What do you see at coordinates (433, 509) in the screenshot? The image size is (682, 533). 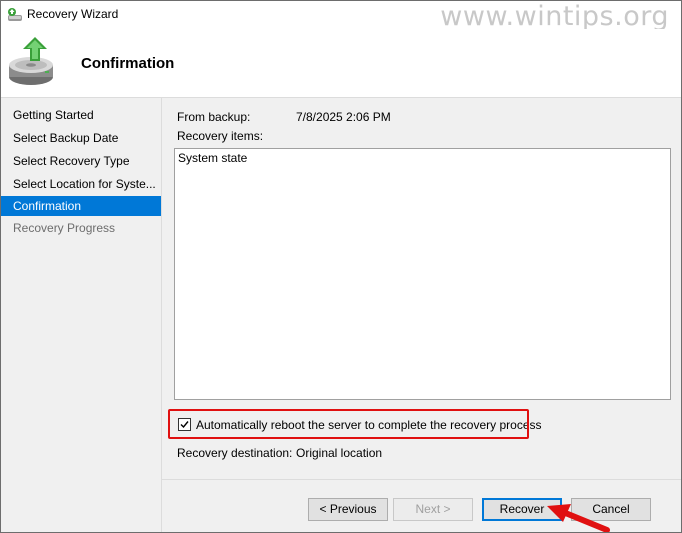 I see `next-button: Next >` at bounding box center [433, 509].